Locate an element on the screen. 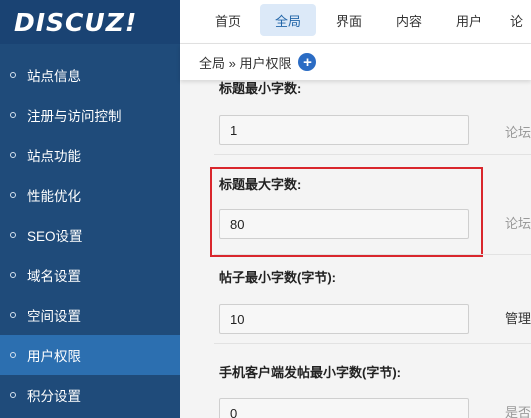 The width and height of the screenshot is (531, 418). sidebar-item-label: 性能优化 is located at coordinates (54, 196).